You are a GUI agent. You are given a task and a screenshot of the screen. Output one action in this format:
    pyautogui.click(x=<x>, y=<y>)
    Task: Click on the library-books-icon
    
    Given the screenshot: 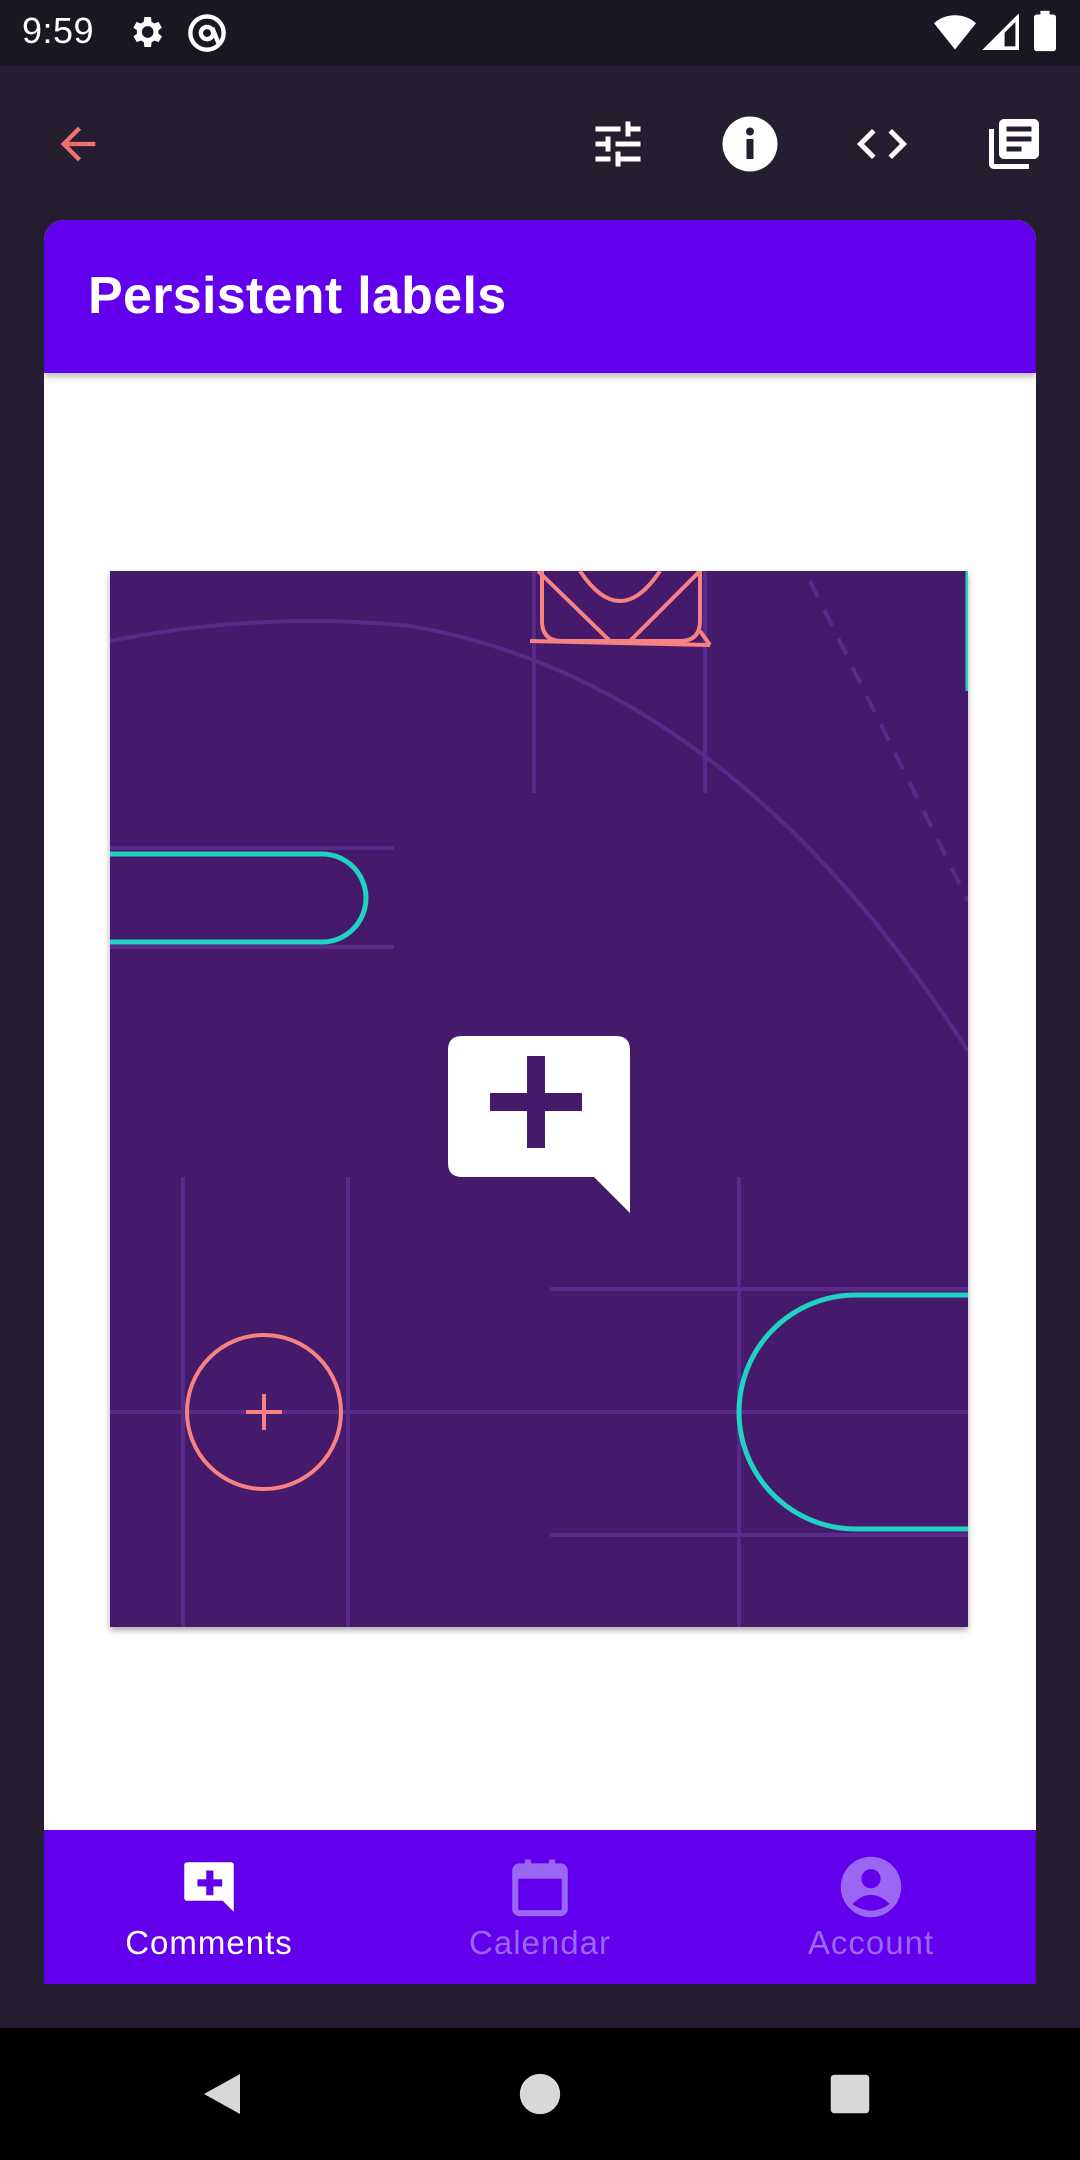 What is the action you would take?
    pyautogui.click(x=1014, y=144)
    